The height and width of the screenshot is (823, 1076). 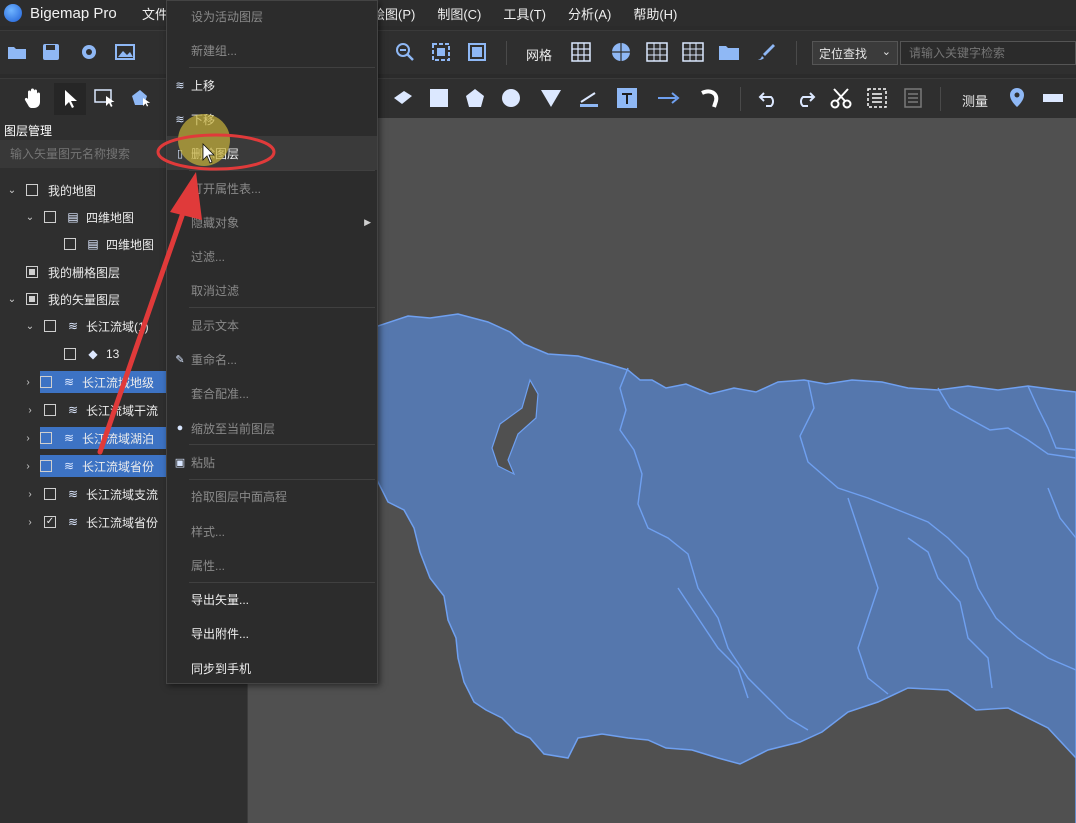 I want to click on latlng-grid-icon, so click(x=621, y=52).